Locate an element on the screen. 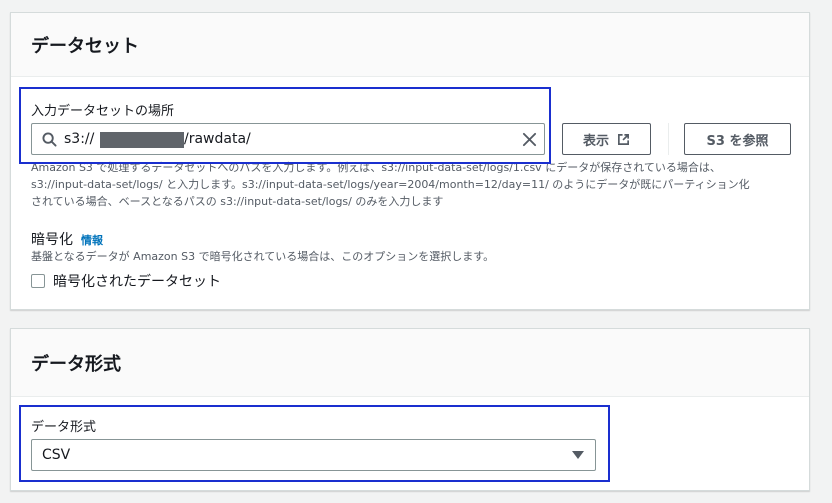 This screenshot has height=503, width=832. data-format-label: データ形式 is located at coordinates (64, 427).